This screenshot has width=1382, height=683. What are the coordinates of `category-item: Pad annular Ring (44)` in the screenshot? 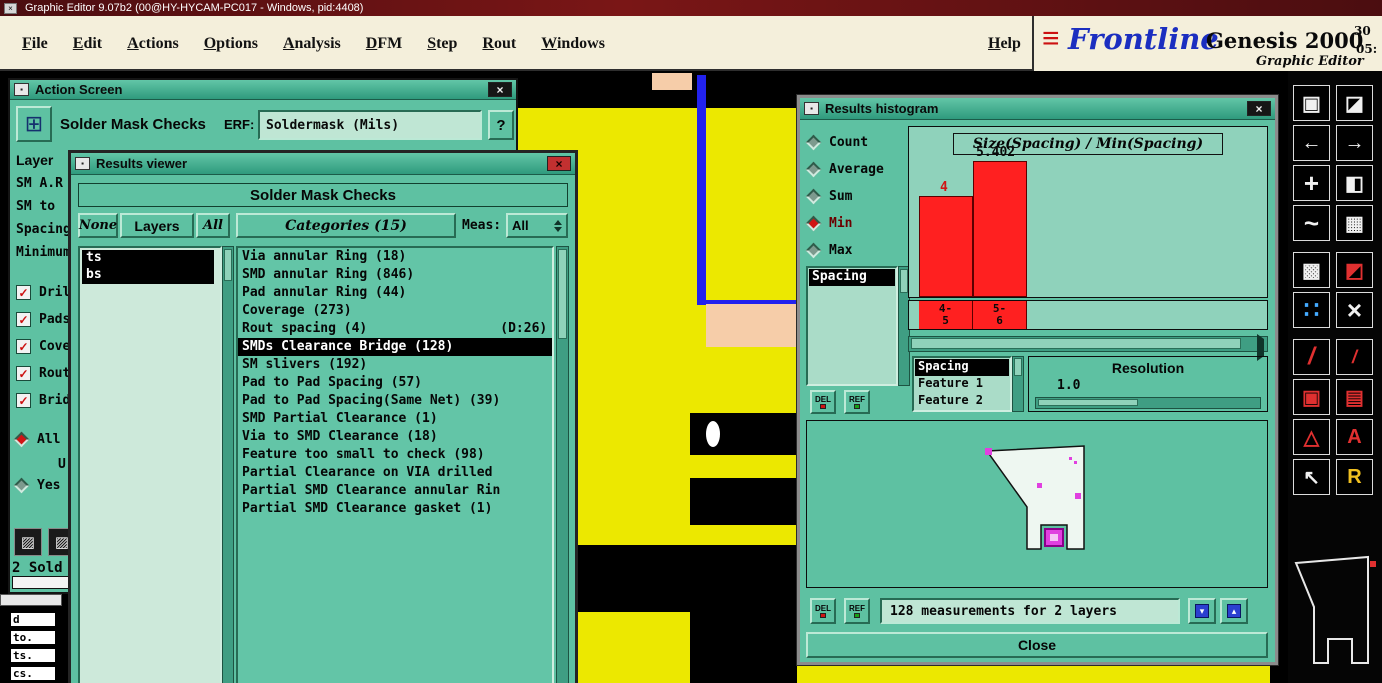 It's located at (395, 293).